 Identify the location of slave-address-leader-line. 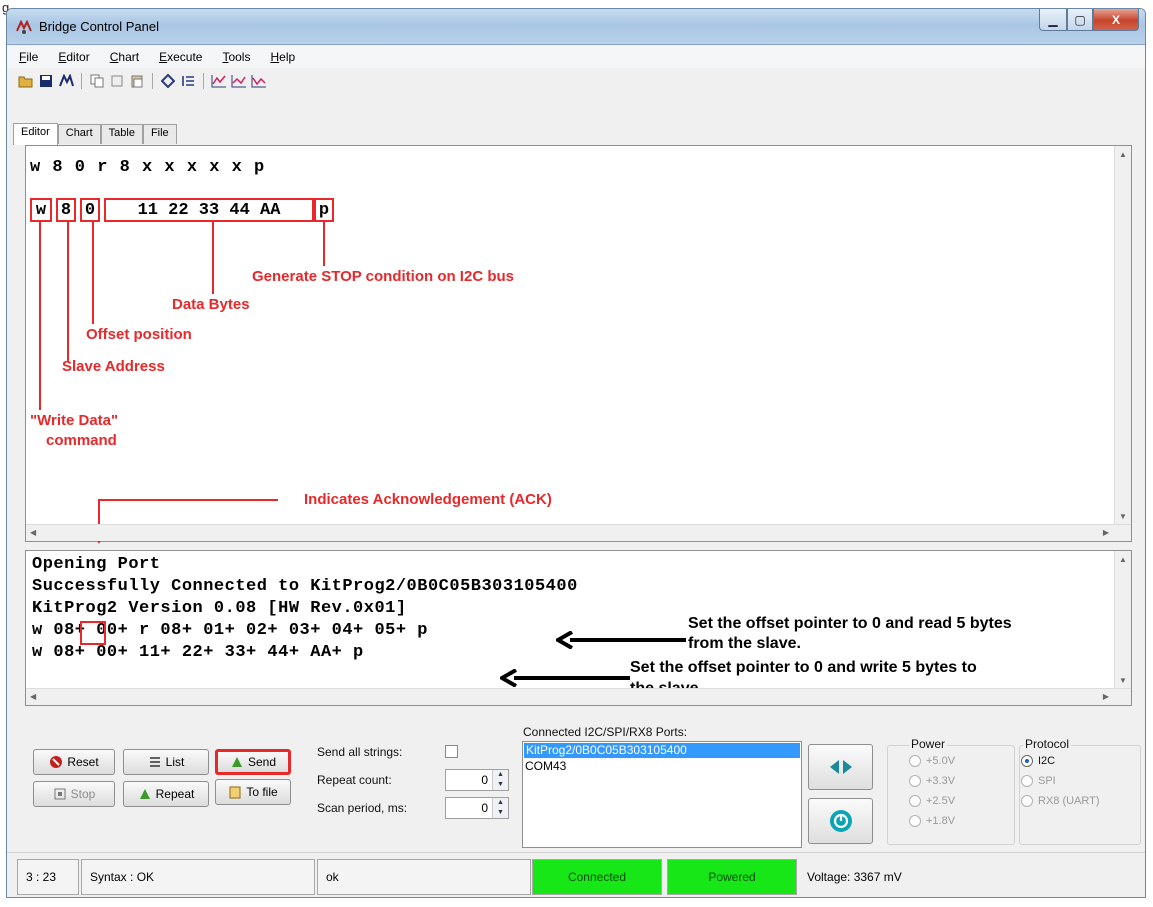
(68, 292).